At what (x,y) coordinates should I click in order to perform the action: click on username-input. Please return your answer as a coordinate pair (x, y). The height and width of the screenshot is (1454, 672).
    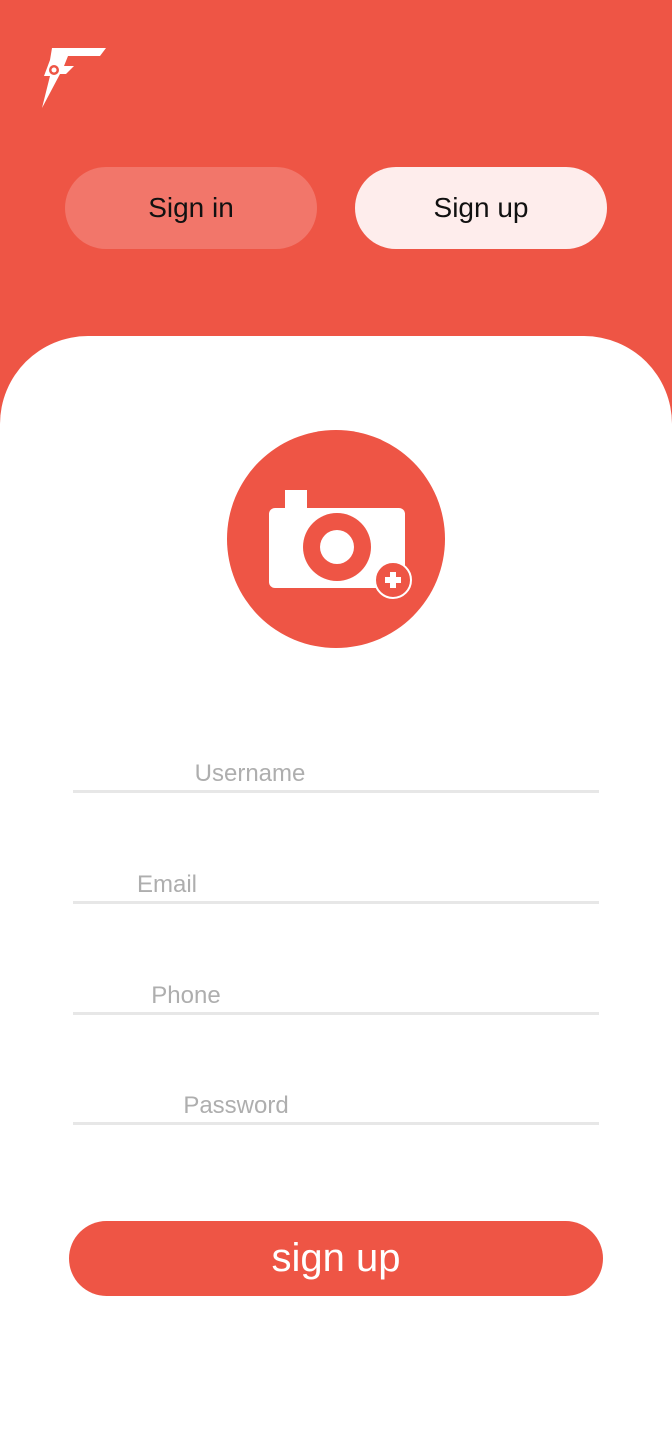
    Looking at the image, I should click on (336, 765).